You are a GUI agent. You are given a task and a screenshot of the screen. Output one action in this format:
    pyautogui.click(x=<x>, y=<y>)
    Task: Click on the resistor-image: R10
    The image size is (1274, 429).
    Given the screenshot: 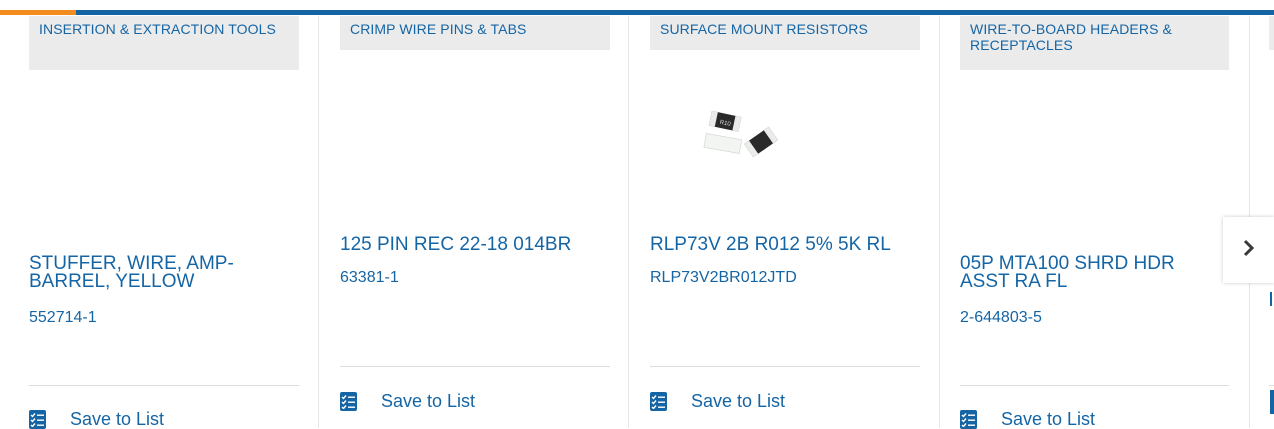 What is the action you would take?
    pyautogui.click(x=741, y=136)
    